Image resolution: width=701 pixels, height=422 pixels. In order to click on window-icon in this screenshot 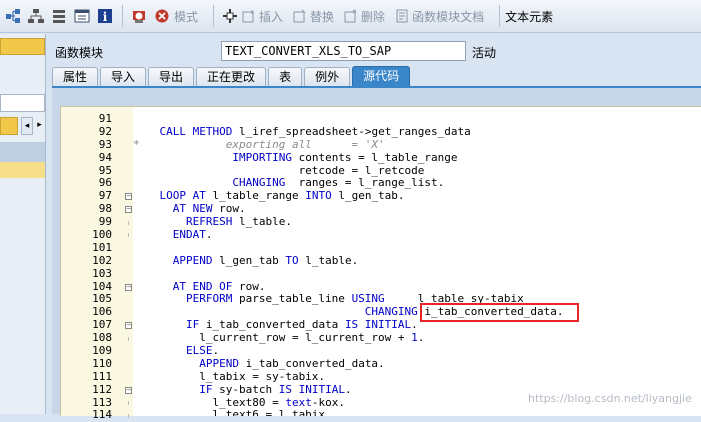, I will do `click(82, 16)`.